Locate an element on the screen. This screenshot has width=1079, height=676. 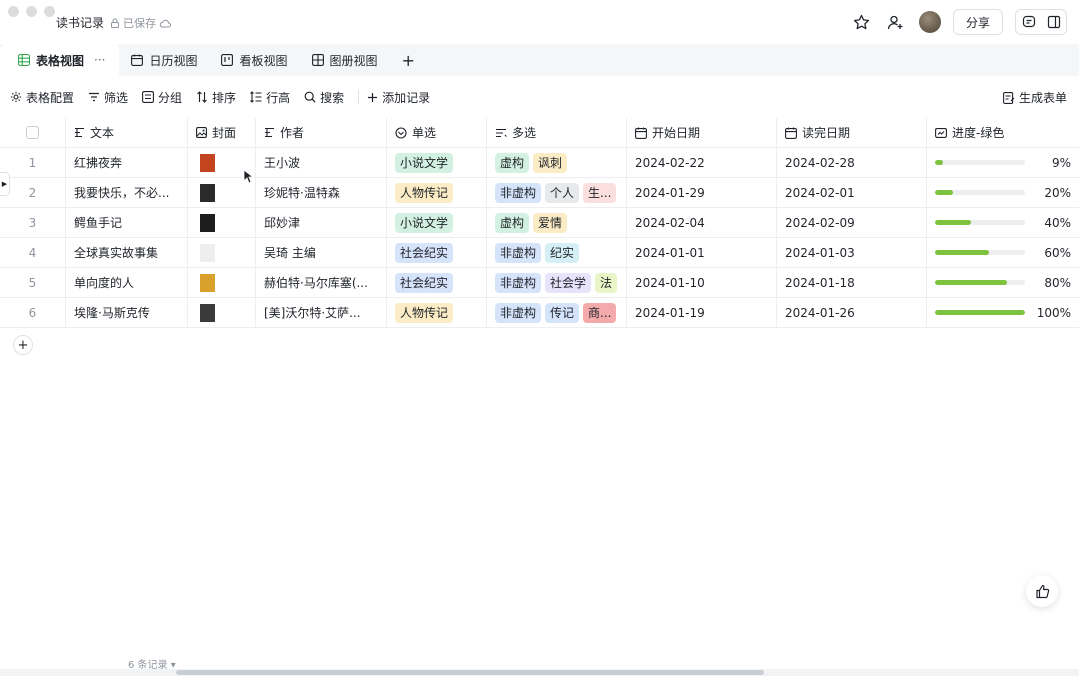
tab-calendar-view: 日历视图 is located at coordinates (164, 60).